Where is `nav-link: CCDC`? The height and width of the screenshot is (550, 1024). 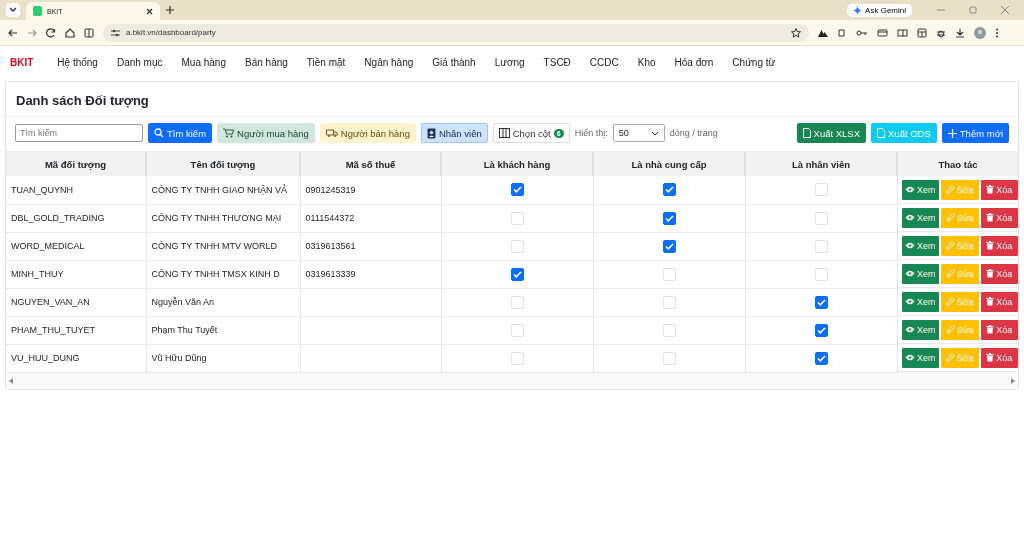
nav-link: CCDC is located at coordinates (604, 62).